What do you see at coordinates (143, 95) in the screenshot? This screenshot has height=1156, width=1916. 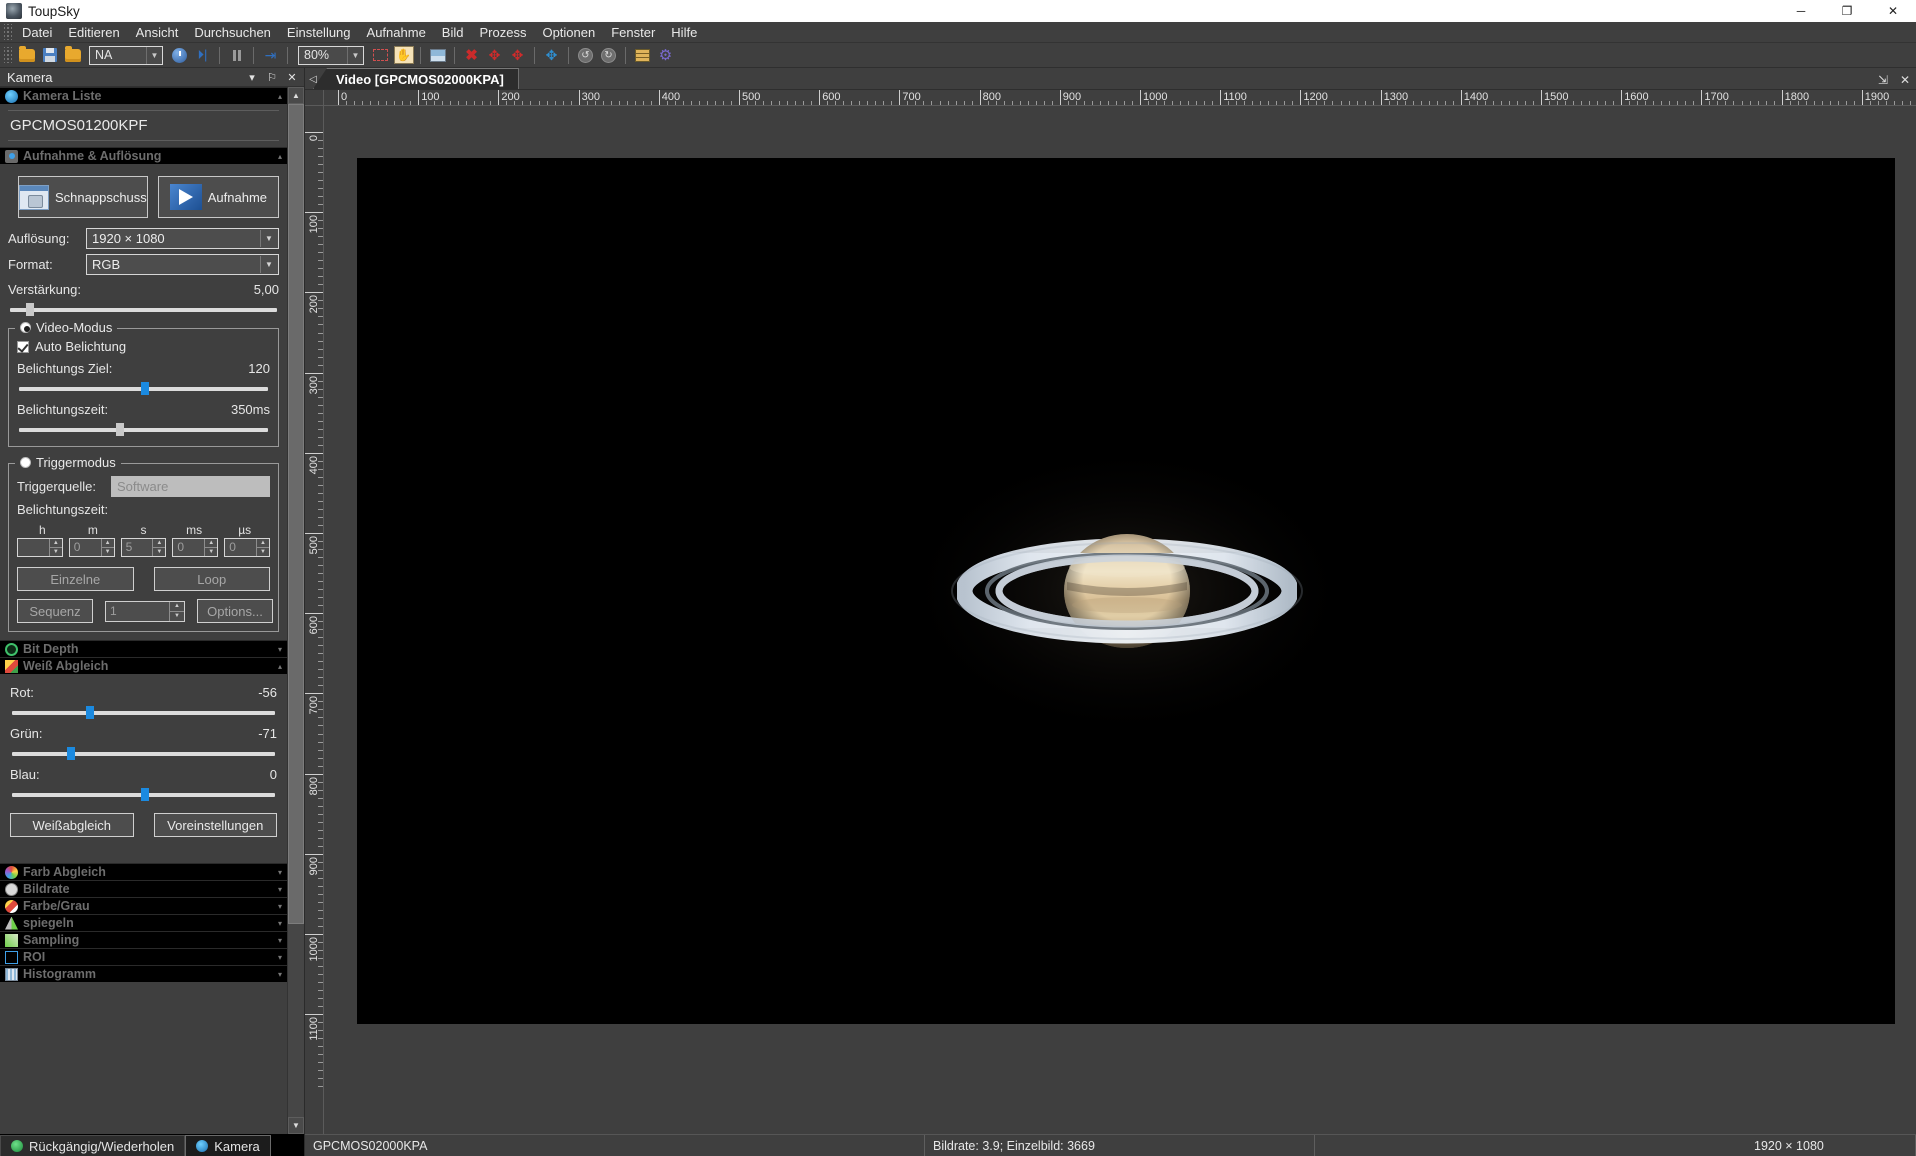 I see `section-header-camera-list: Kamera Liste ▴` at bounding box center [143, 95].